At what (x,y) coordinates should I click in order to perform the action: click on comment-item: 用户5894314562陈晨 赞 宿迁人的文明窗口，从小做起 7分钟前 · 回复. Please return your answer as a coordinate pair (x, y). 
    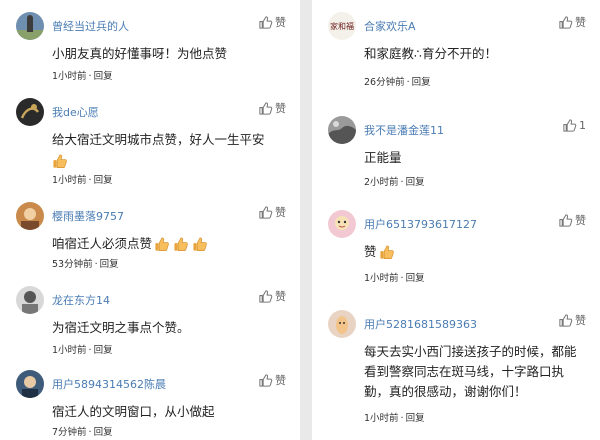
    Looking at the image, I should click on (150, 404).